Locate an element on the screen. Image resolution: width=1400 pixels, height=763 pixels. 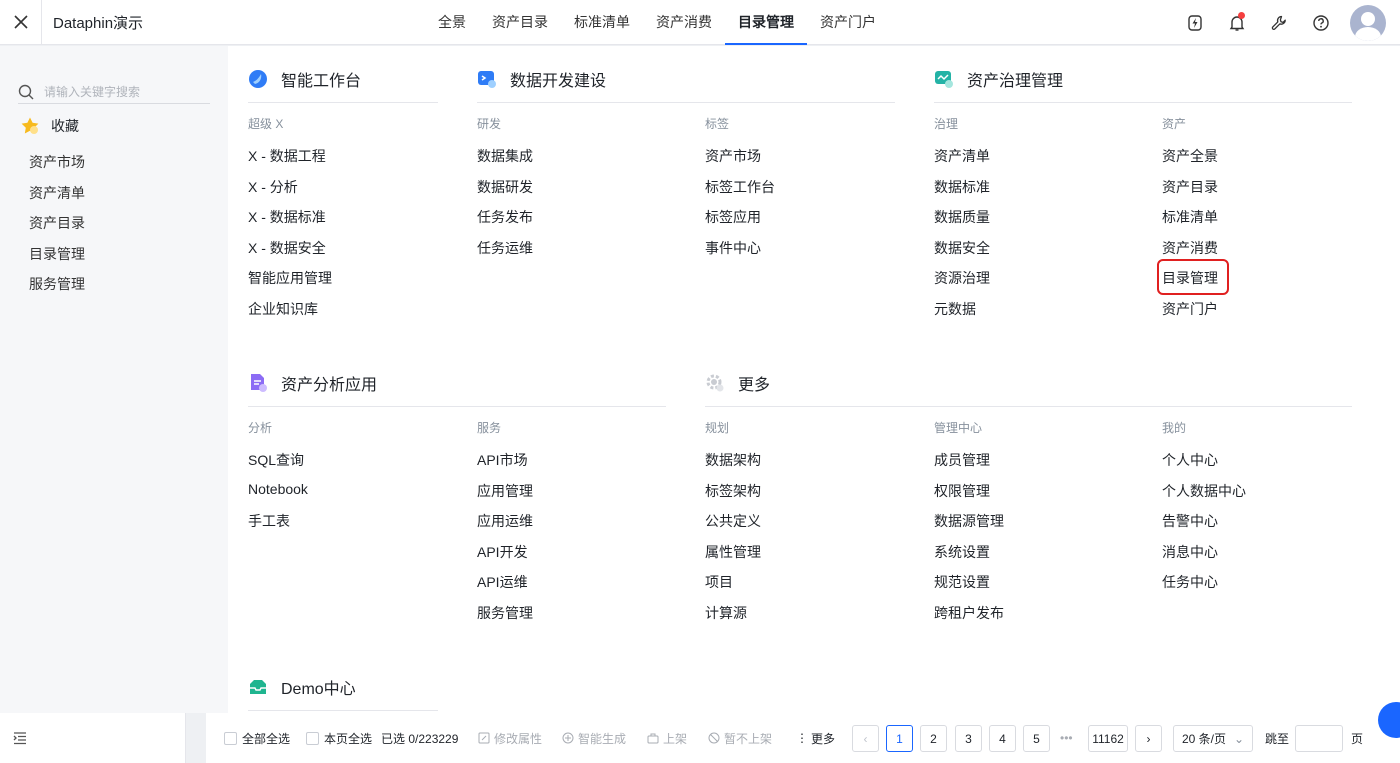
tab-asset-portal: 资产门户 is located at coordinates (848, 22).